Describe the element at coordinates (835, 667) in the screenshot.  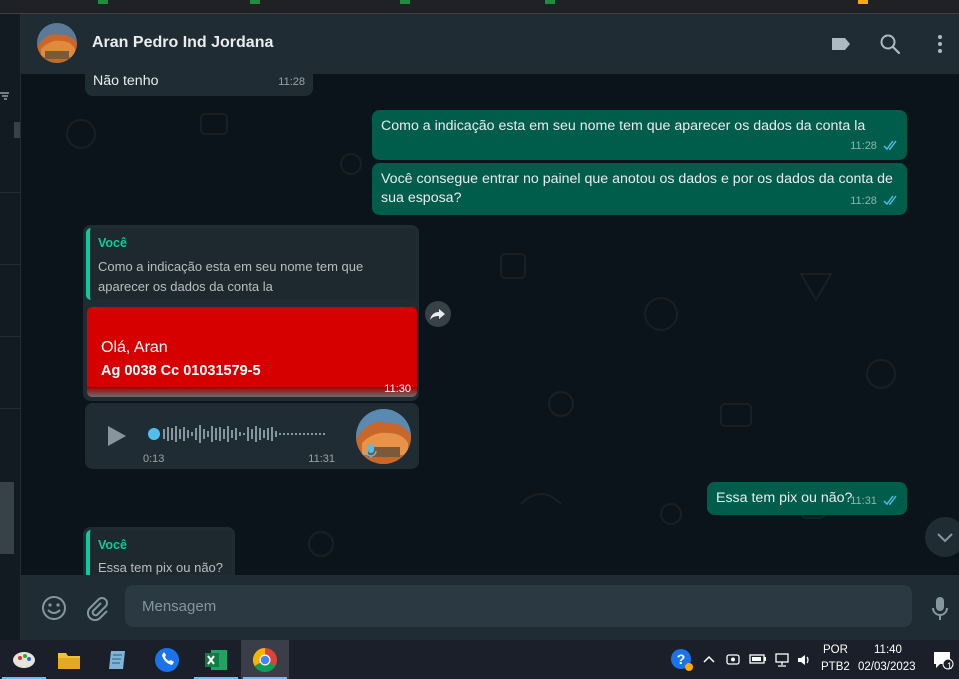
I see `keyboard-layout: PTB2` at that location.